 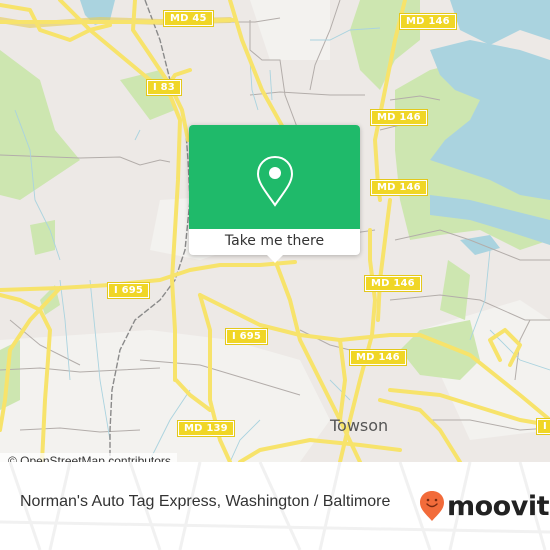 I want to click on popup-tail, so click(x=275, y=258).